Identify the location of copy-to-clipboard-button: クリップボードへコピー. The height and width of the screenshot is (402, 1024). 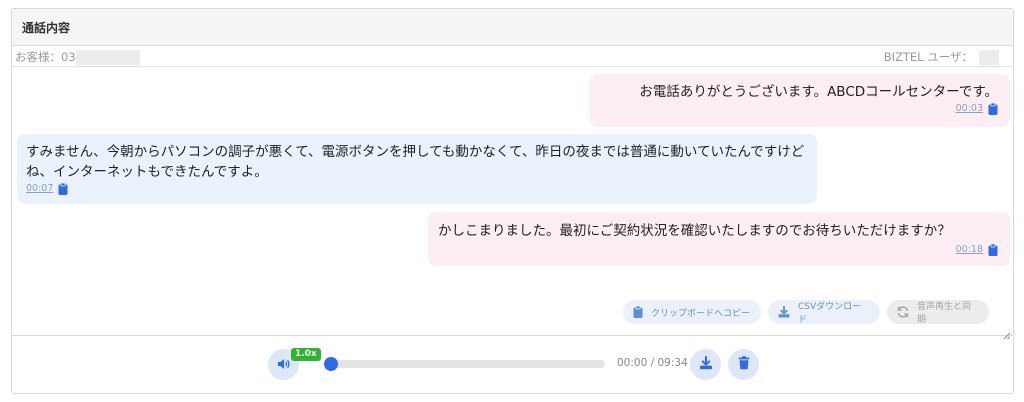
(692, 312).